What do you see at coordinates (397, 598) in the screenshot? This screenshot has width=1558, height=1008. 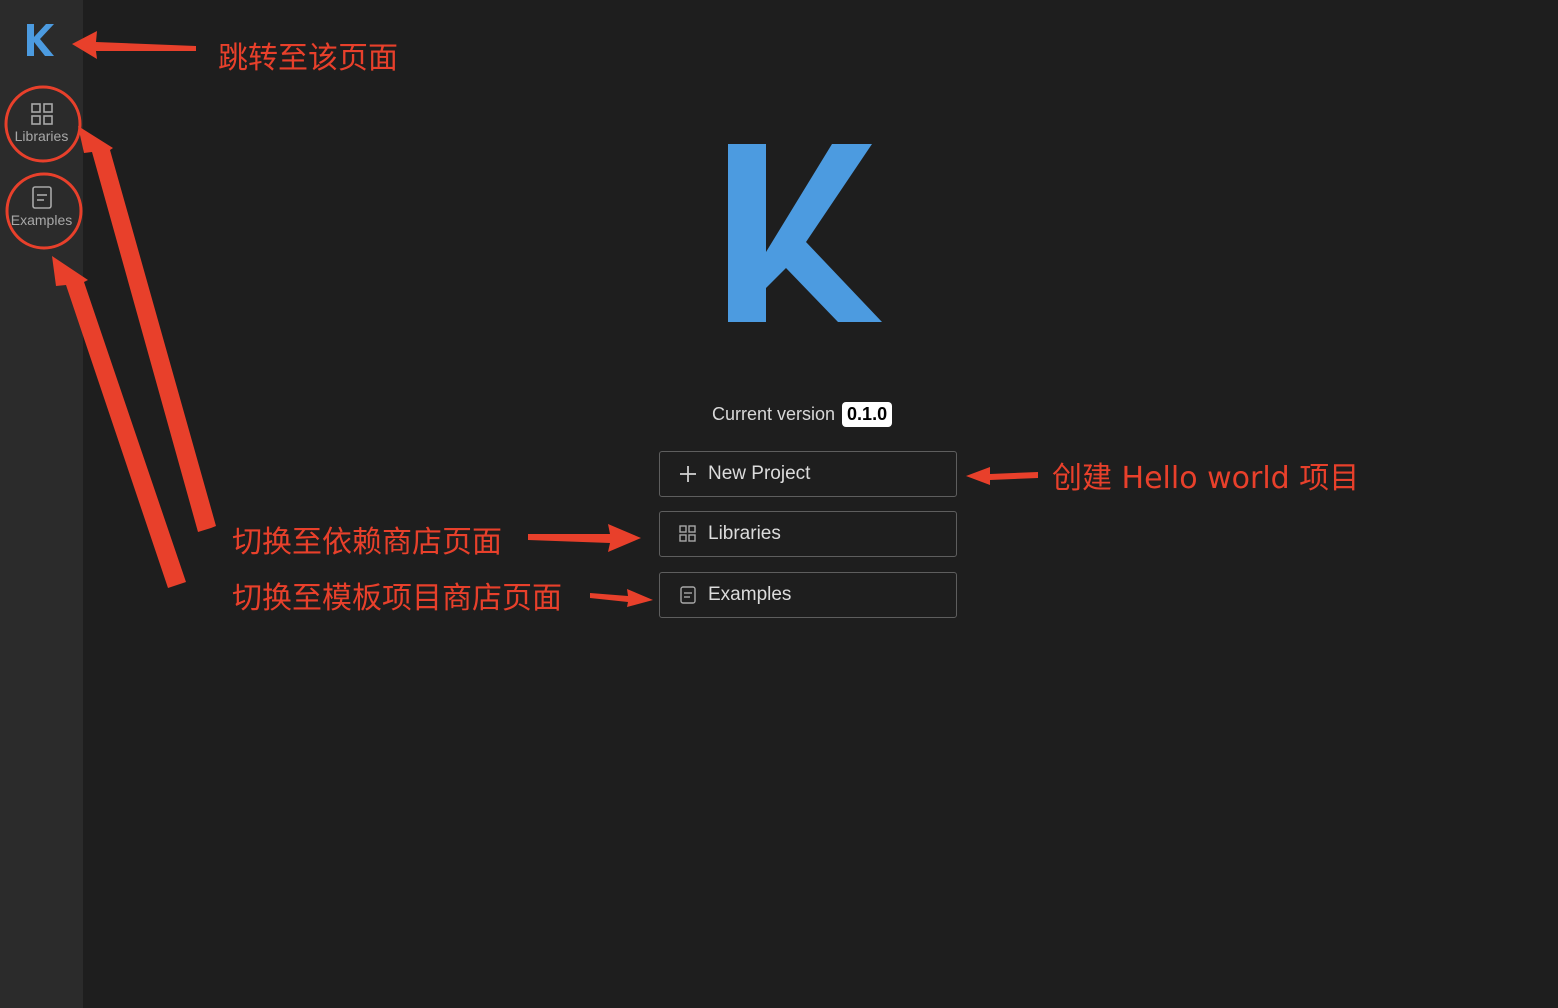 I see `annotation-examples: 切换至模板项目商店页面` at bounding box center [397, 598].